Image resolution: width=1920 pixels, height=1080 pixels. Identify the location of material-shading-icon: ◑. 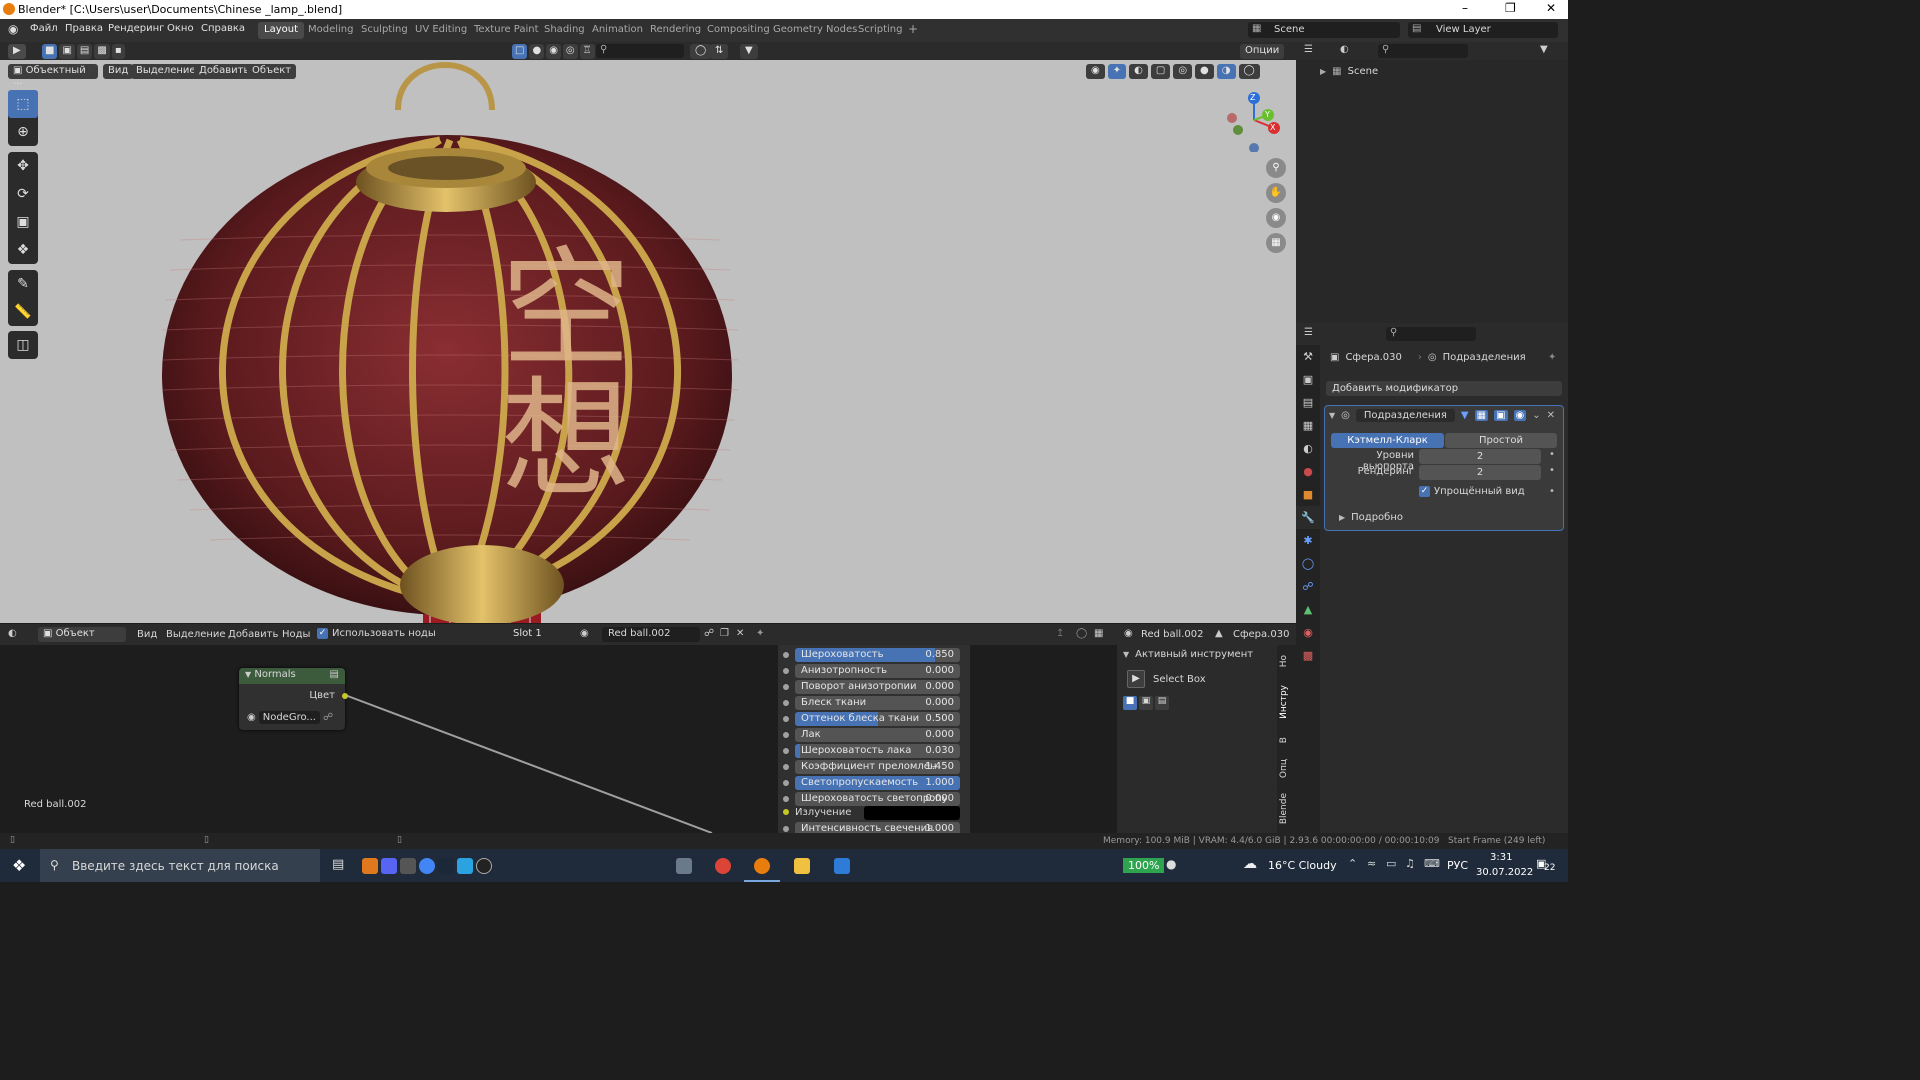
(1226, 71).